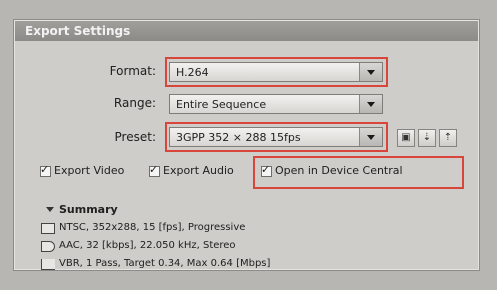 The height and width of the screenshot is (290, 497). Describe the element at coordinates (198, 170) in the screenshot. I see `export-audio-label: Export Audio` at that location.